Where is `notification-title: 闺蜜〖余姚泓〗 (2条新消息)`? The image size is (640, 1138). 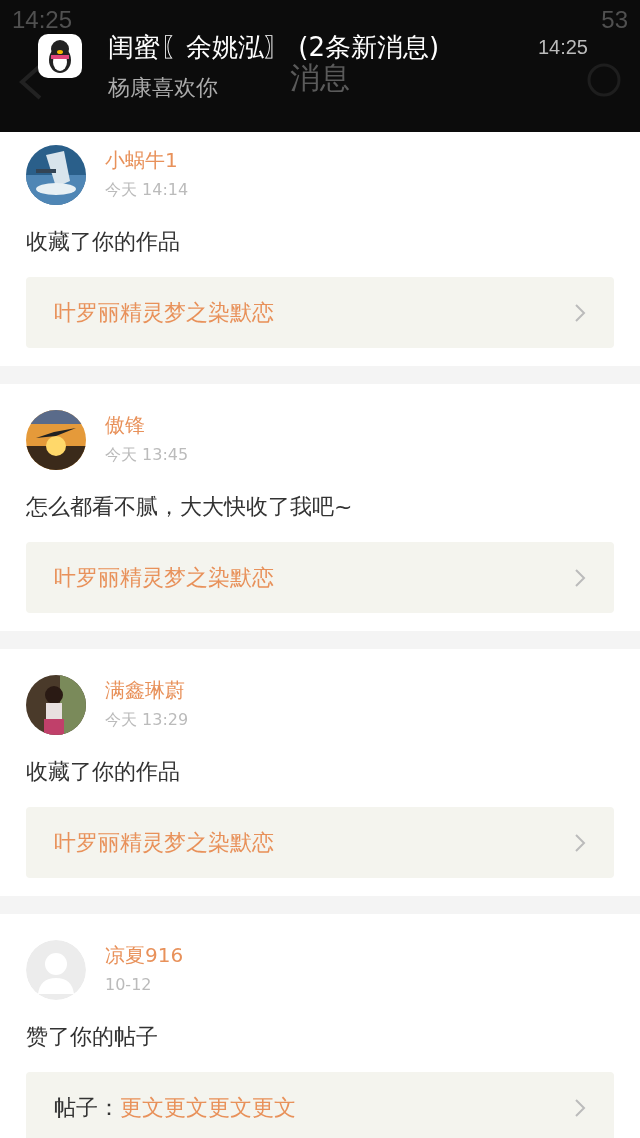 notification-title: 闺蜜〖余姚泓〗 (2条新消息) is located at coordinates (274, 47).